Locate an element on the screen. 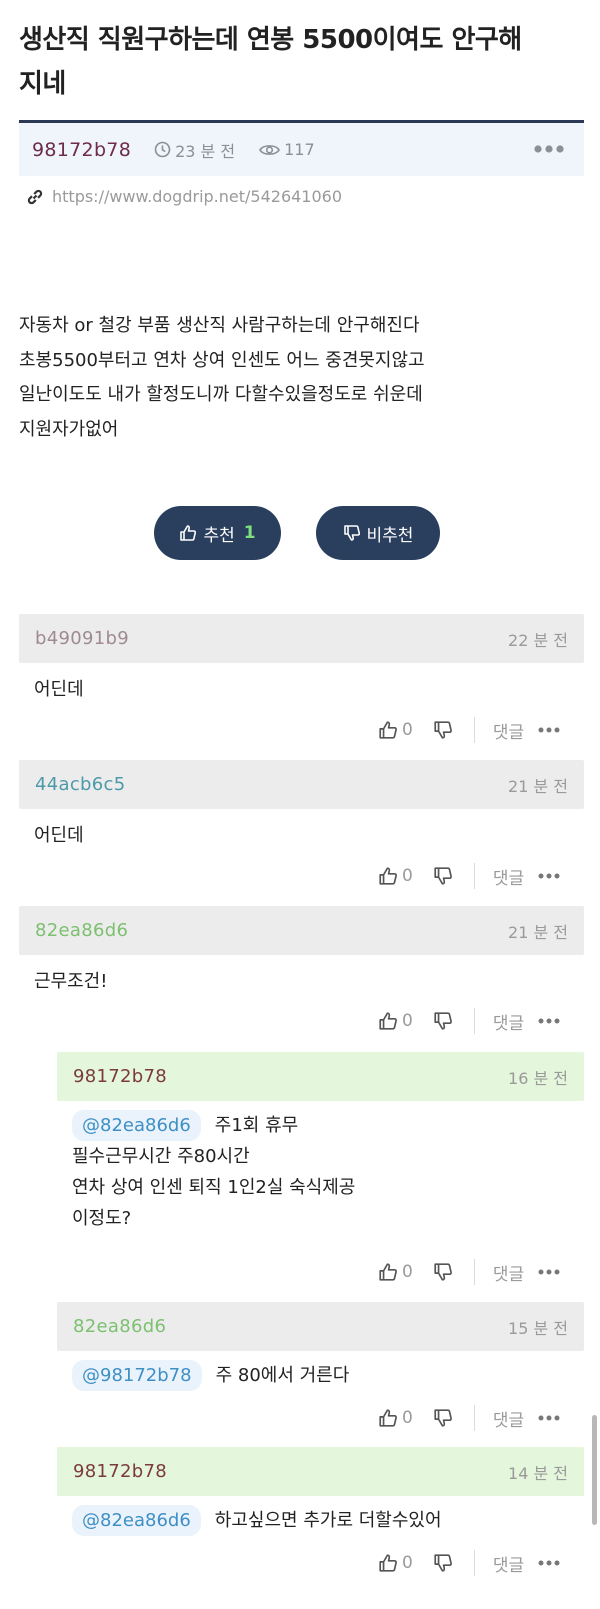  post-title: 생산직 직원구하는데 연봉 5500이여도 안구해 지네 is located at coordinates (299, 62).